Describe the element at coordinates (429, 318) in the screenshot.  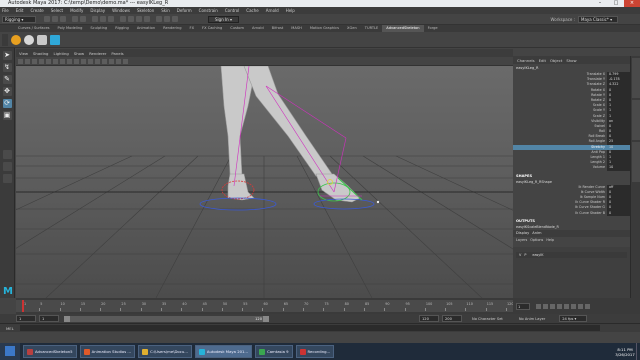
I see `playback-end-field: 120` at that location.